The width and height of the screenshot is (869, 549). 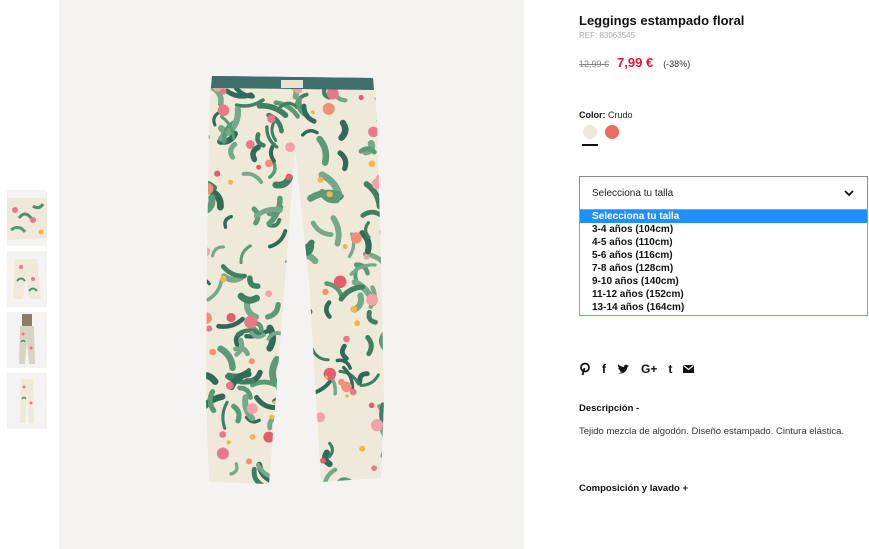 What do you see at coordinates (849, 194) in the screenshot?
I see `chevron-down-icon` at bounding box center [849, 194].